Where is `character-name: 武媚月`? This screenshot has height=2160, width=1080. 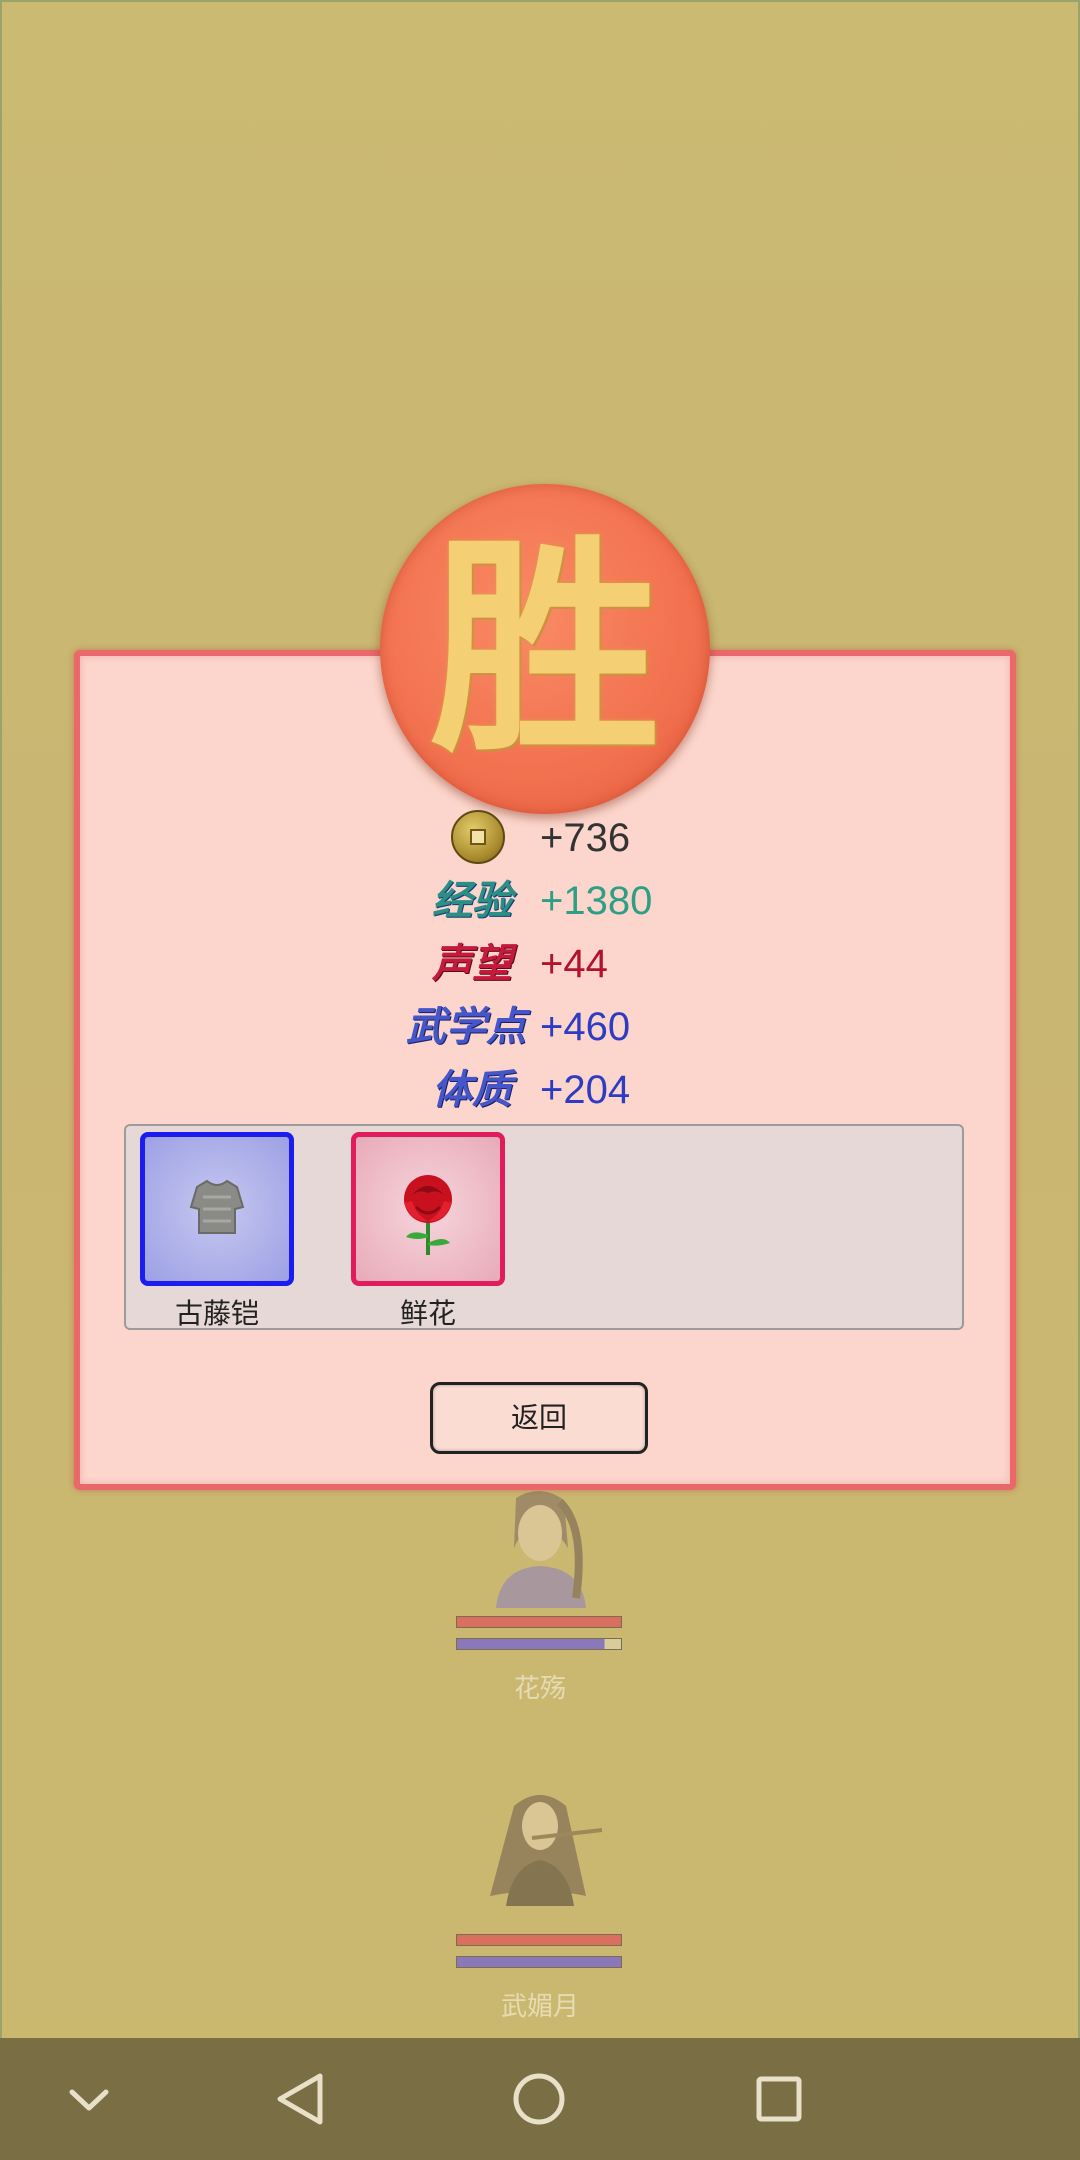
character-name: 武媚月 is located at coordinates (539, 2006).